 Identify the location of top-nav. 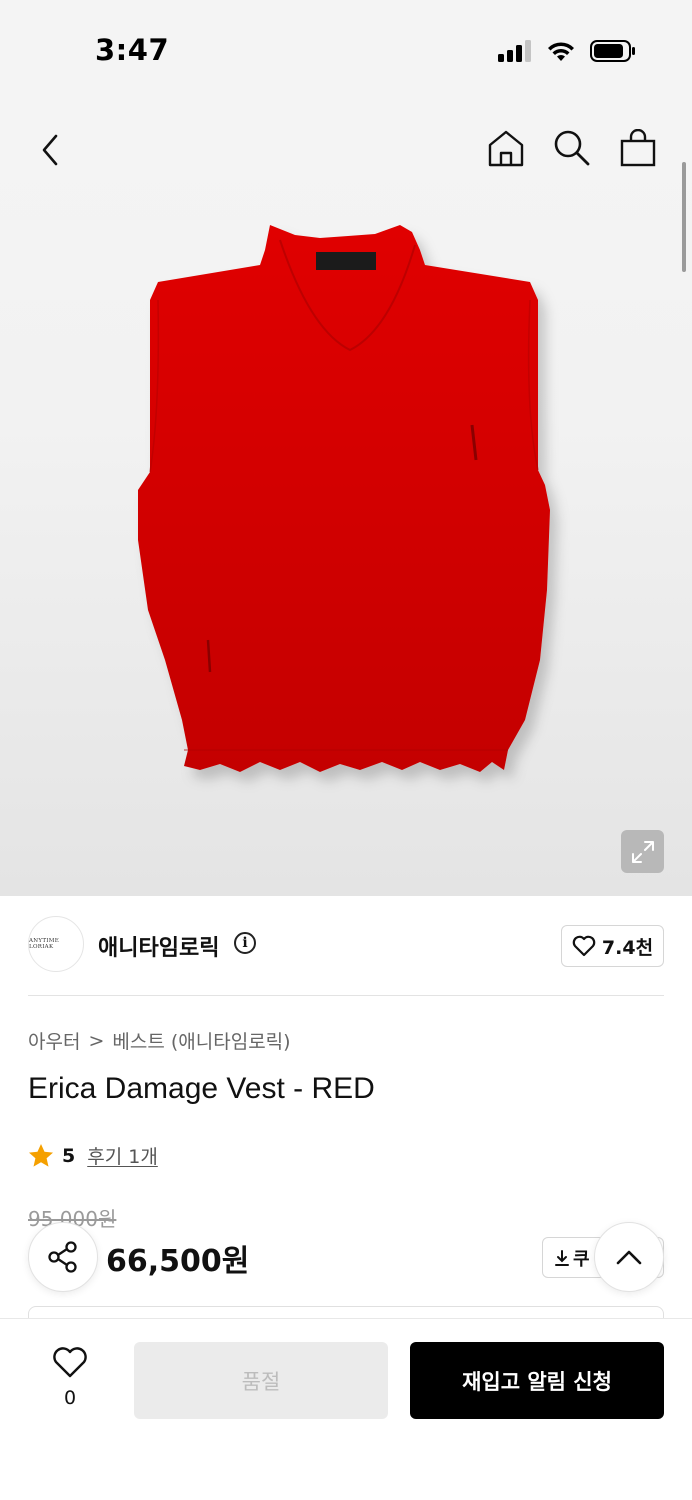
(346, 150).